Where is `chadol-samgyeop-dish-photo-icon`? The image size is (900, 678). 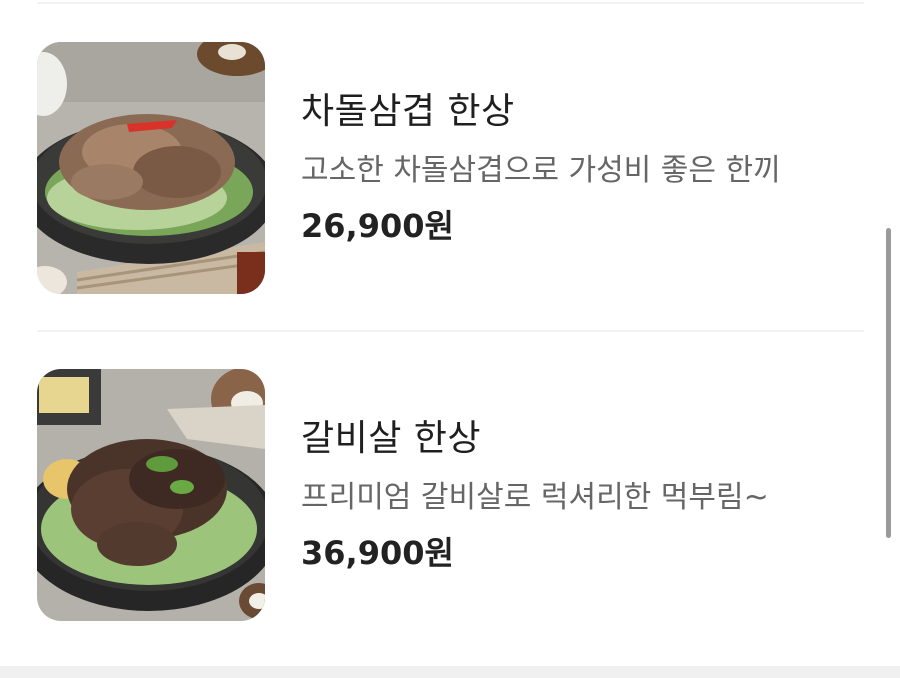
chadol-samgyeop-dish-photo-icon is located at coordinates (151, 168).